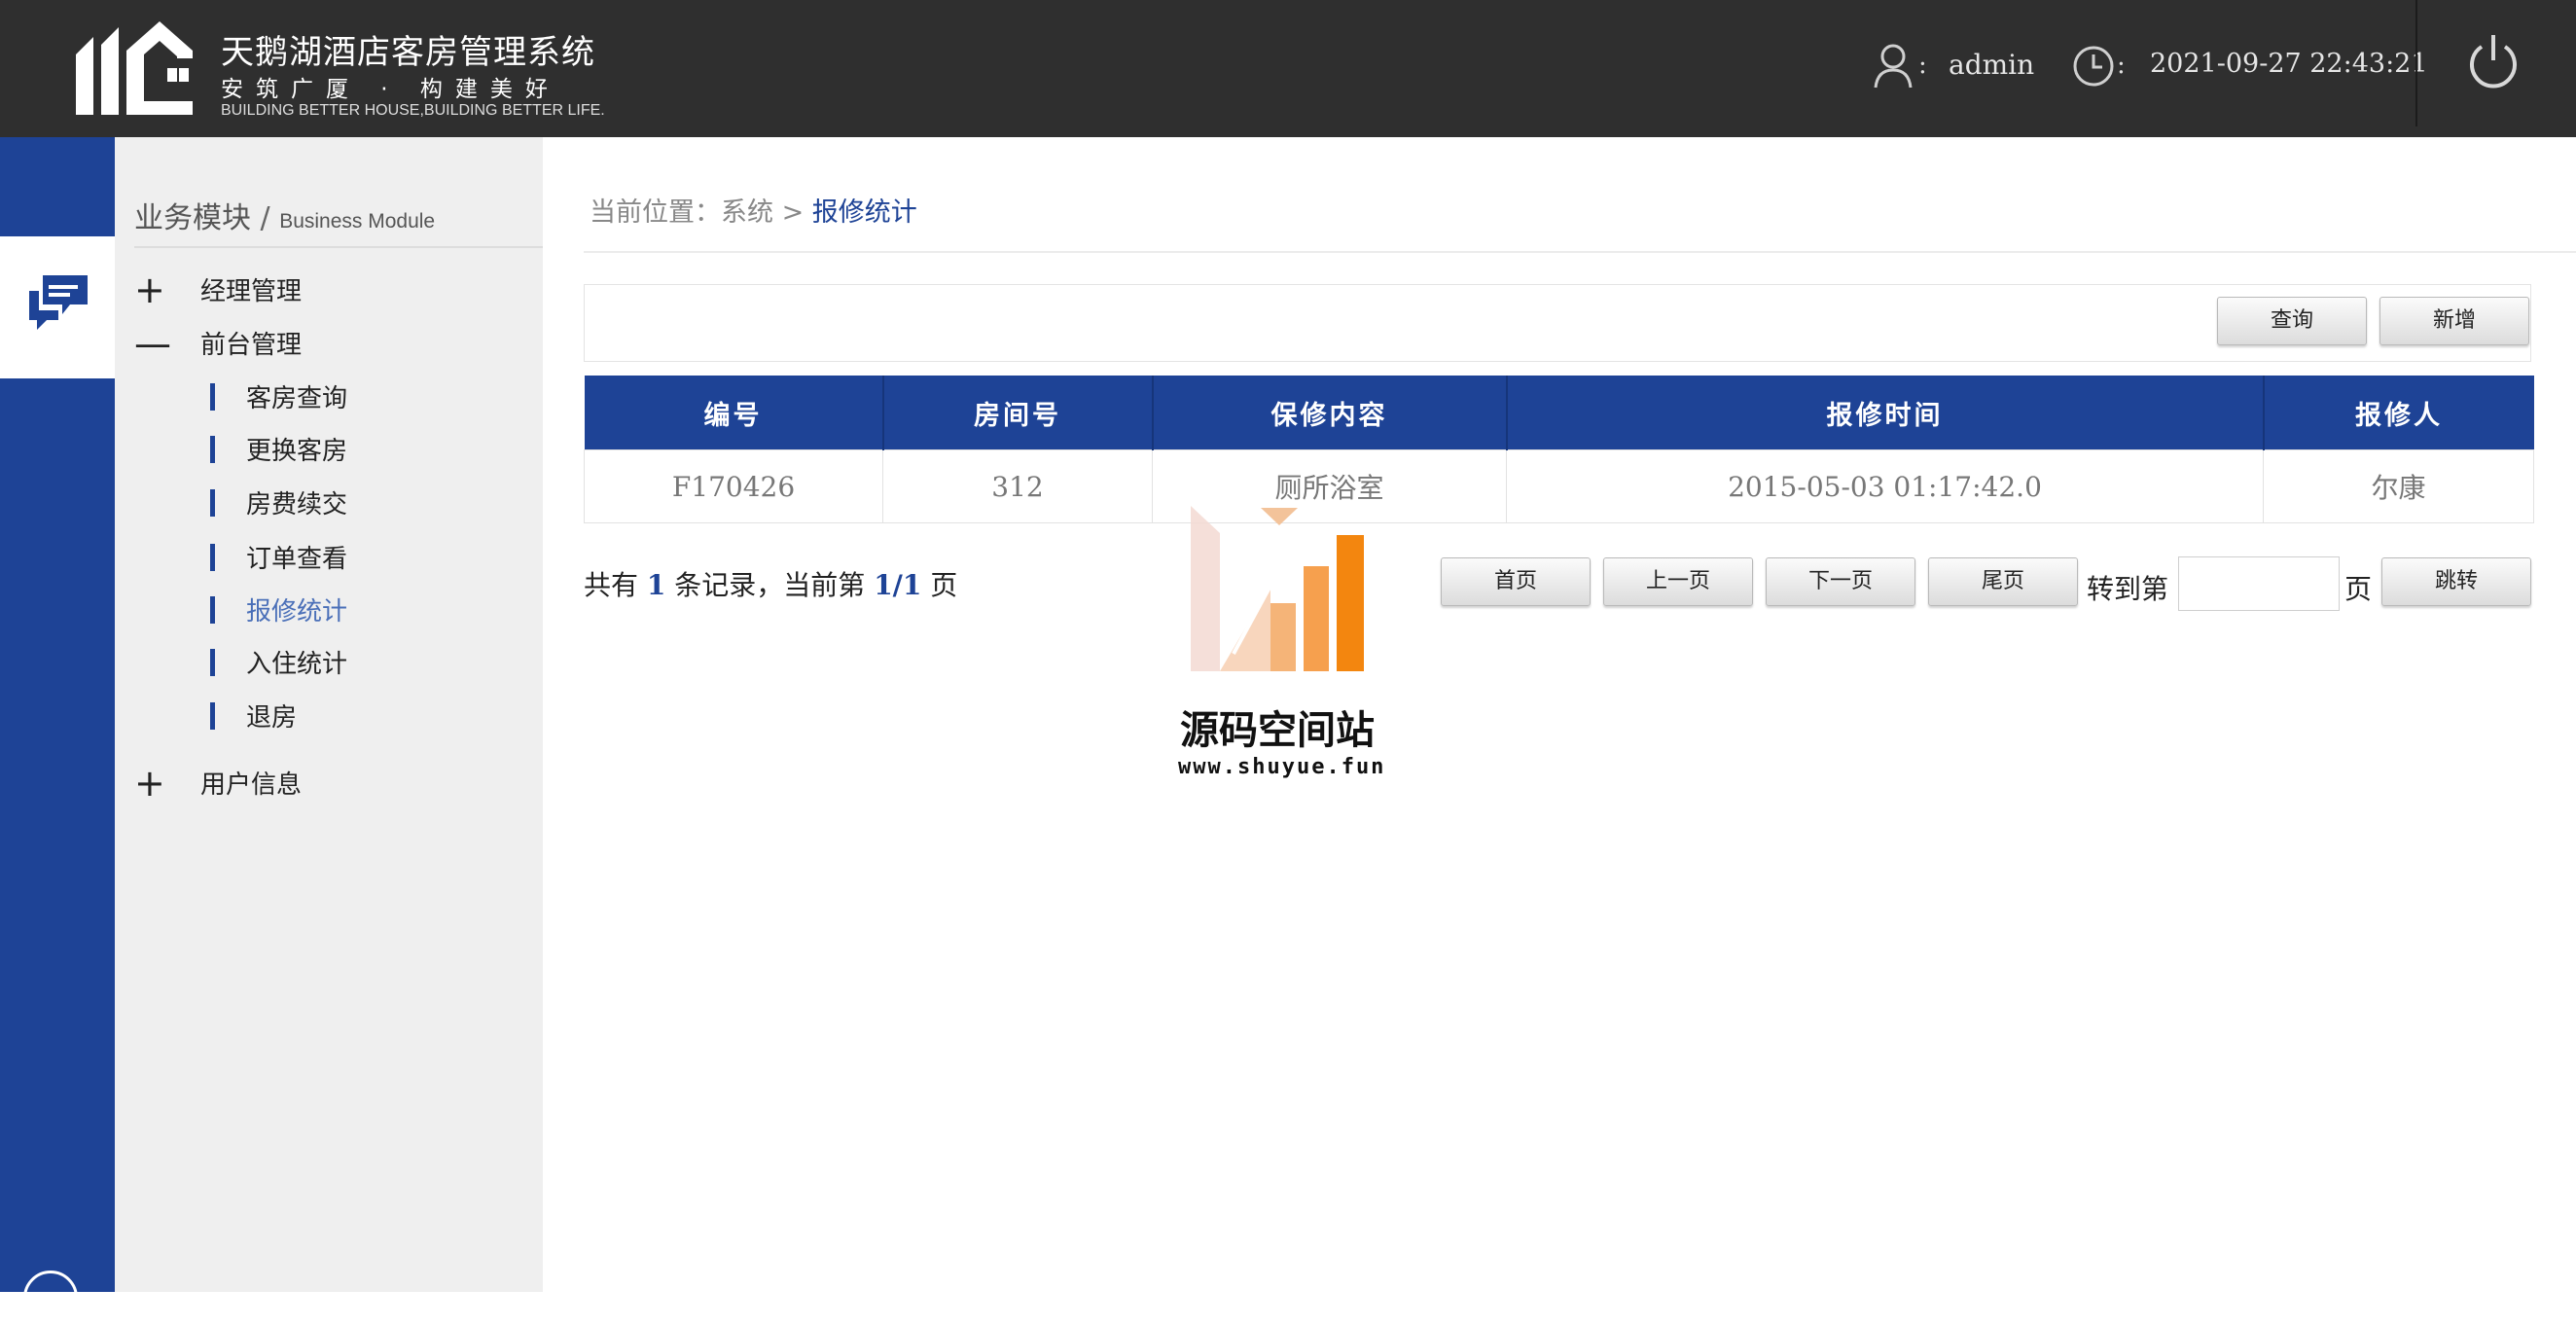  What do you see at coordinates (2358, 589) in the screenshot?
I see `goto-suffix: 页` at bounding box center [2358, 589].